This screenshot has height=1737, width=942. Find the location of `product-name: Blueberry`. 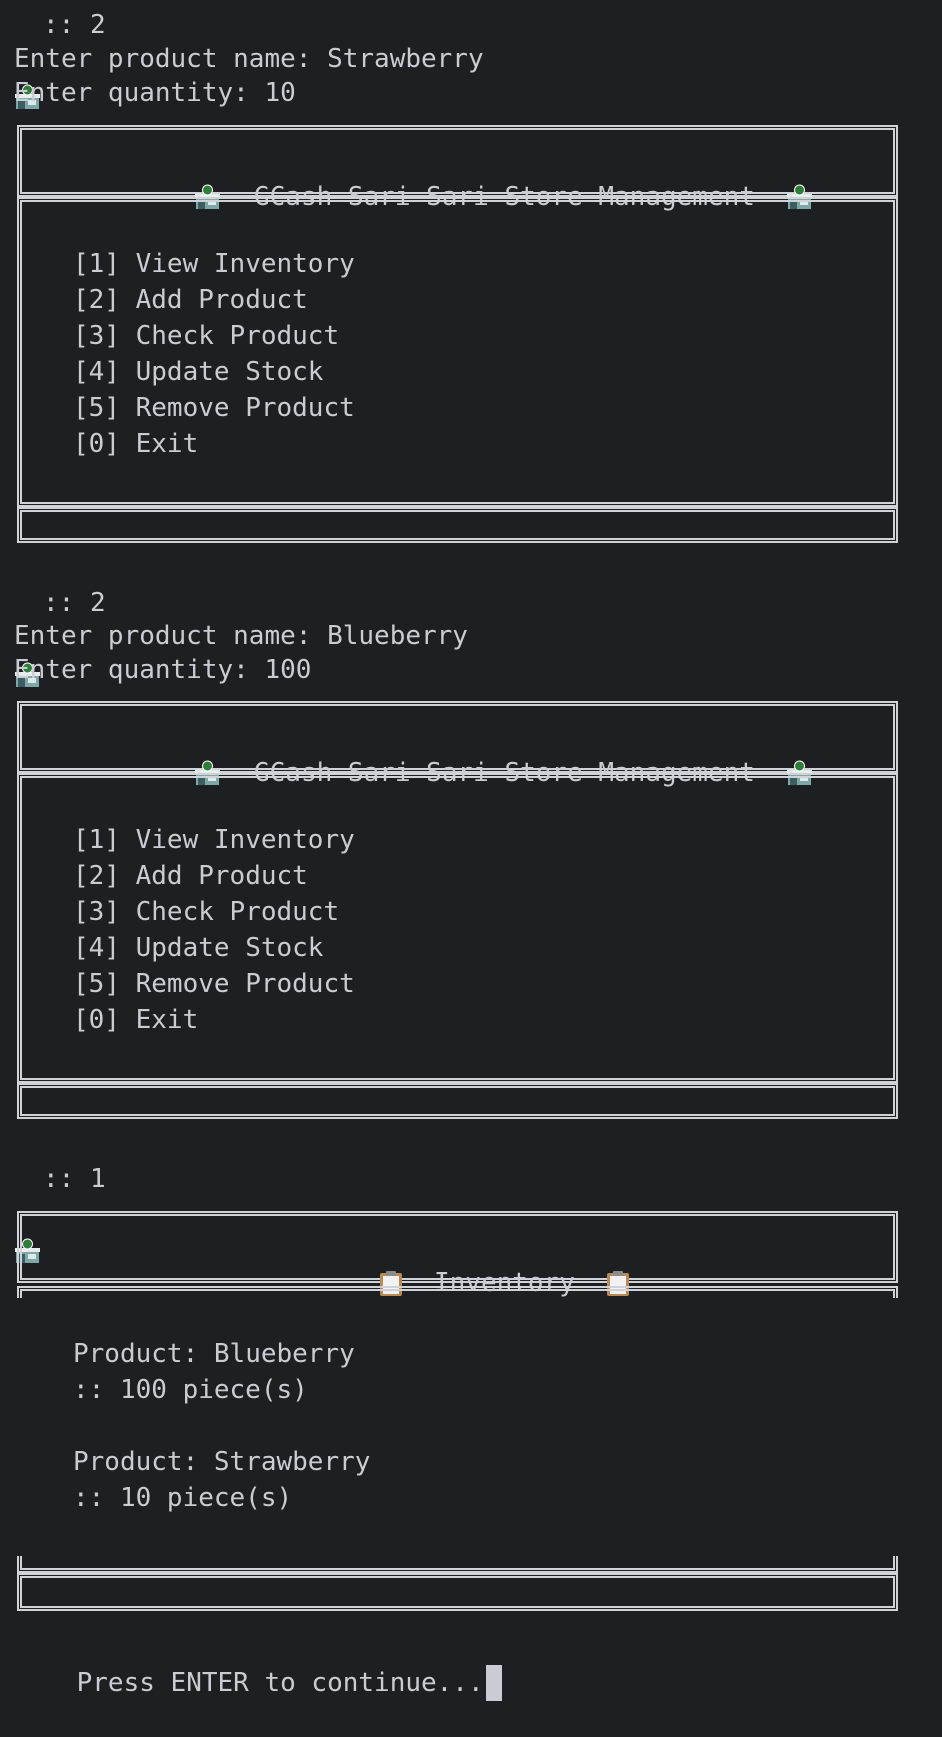

product-name: Blueberry is located at coordinates (284, 1354).